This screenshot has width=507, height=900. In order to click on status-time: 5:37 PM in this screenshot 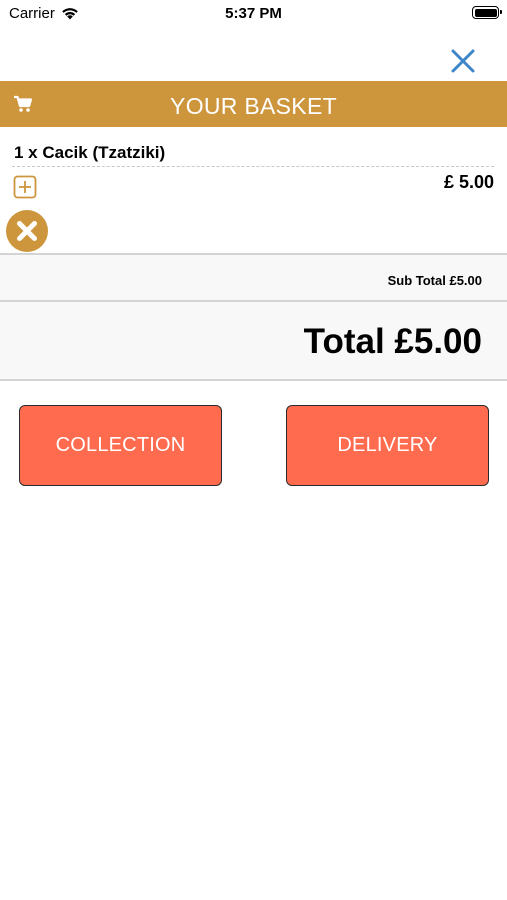, I will do `click(253, 13)`.